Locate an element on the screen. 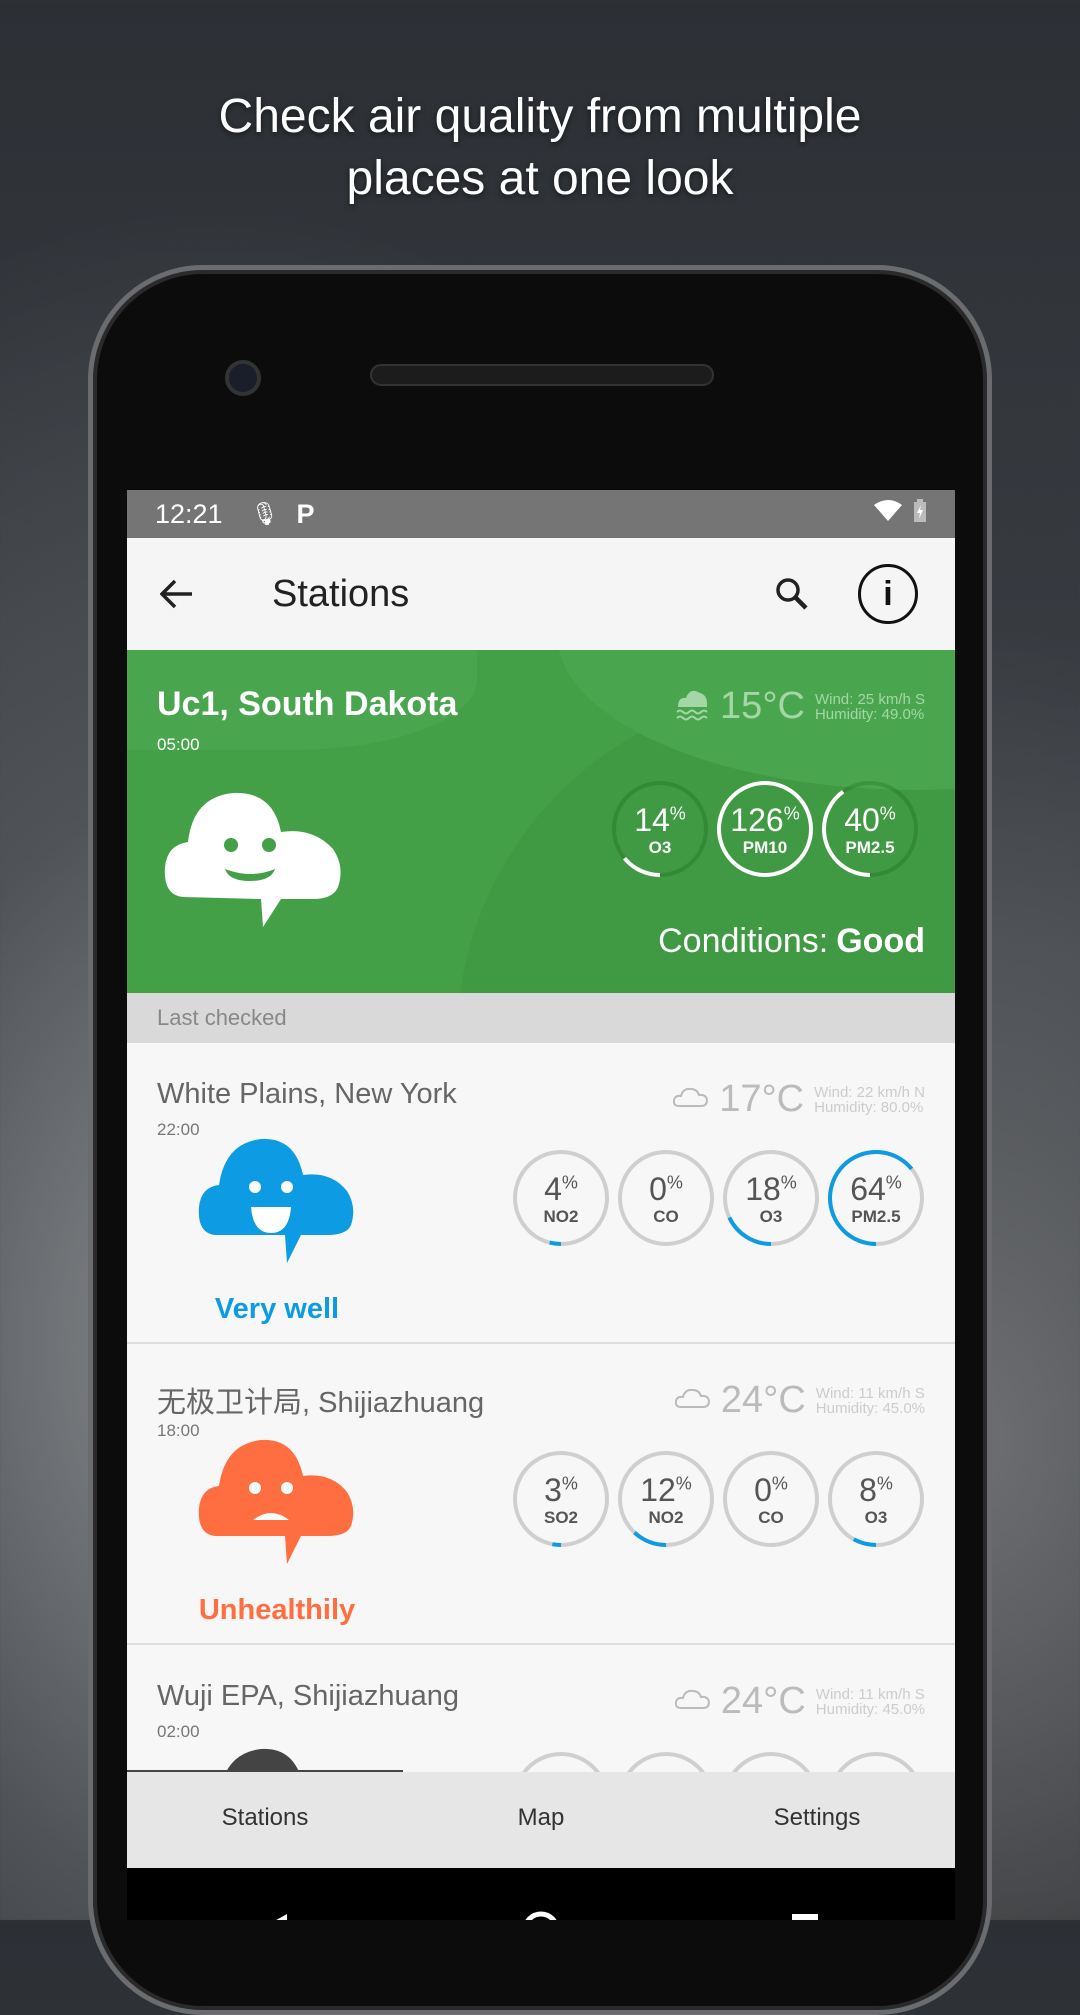 This screenshot has height=2015, width=1080. gauge-value: 12% is located at coordinates (666, 1490).